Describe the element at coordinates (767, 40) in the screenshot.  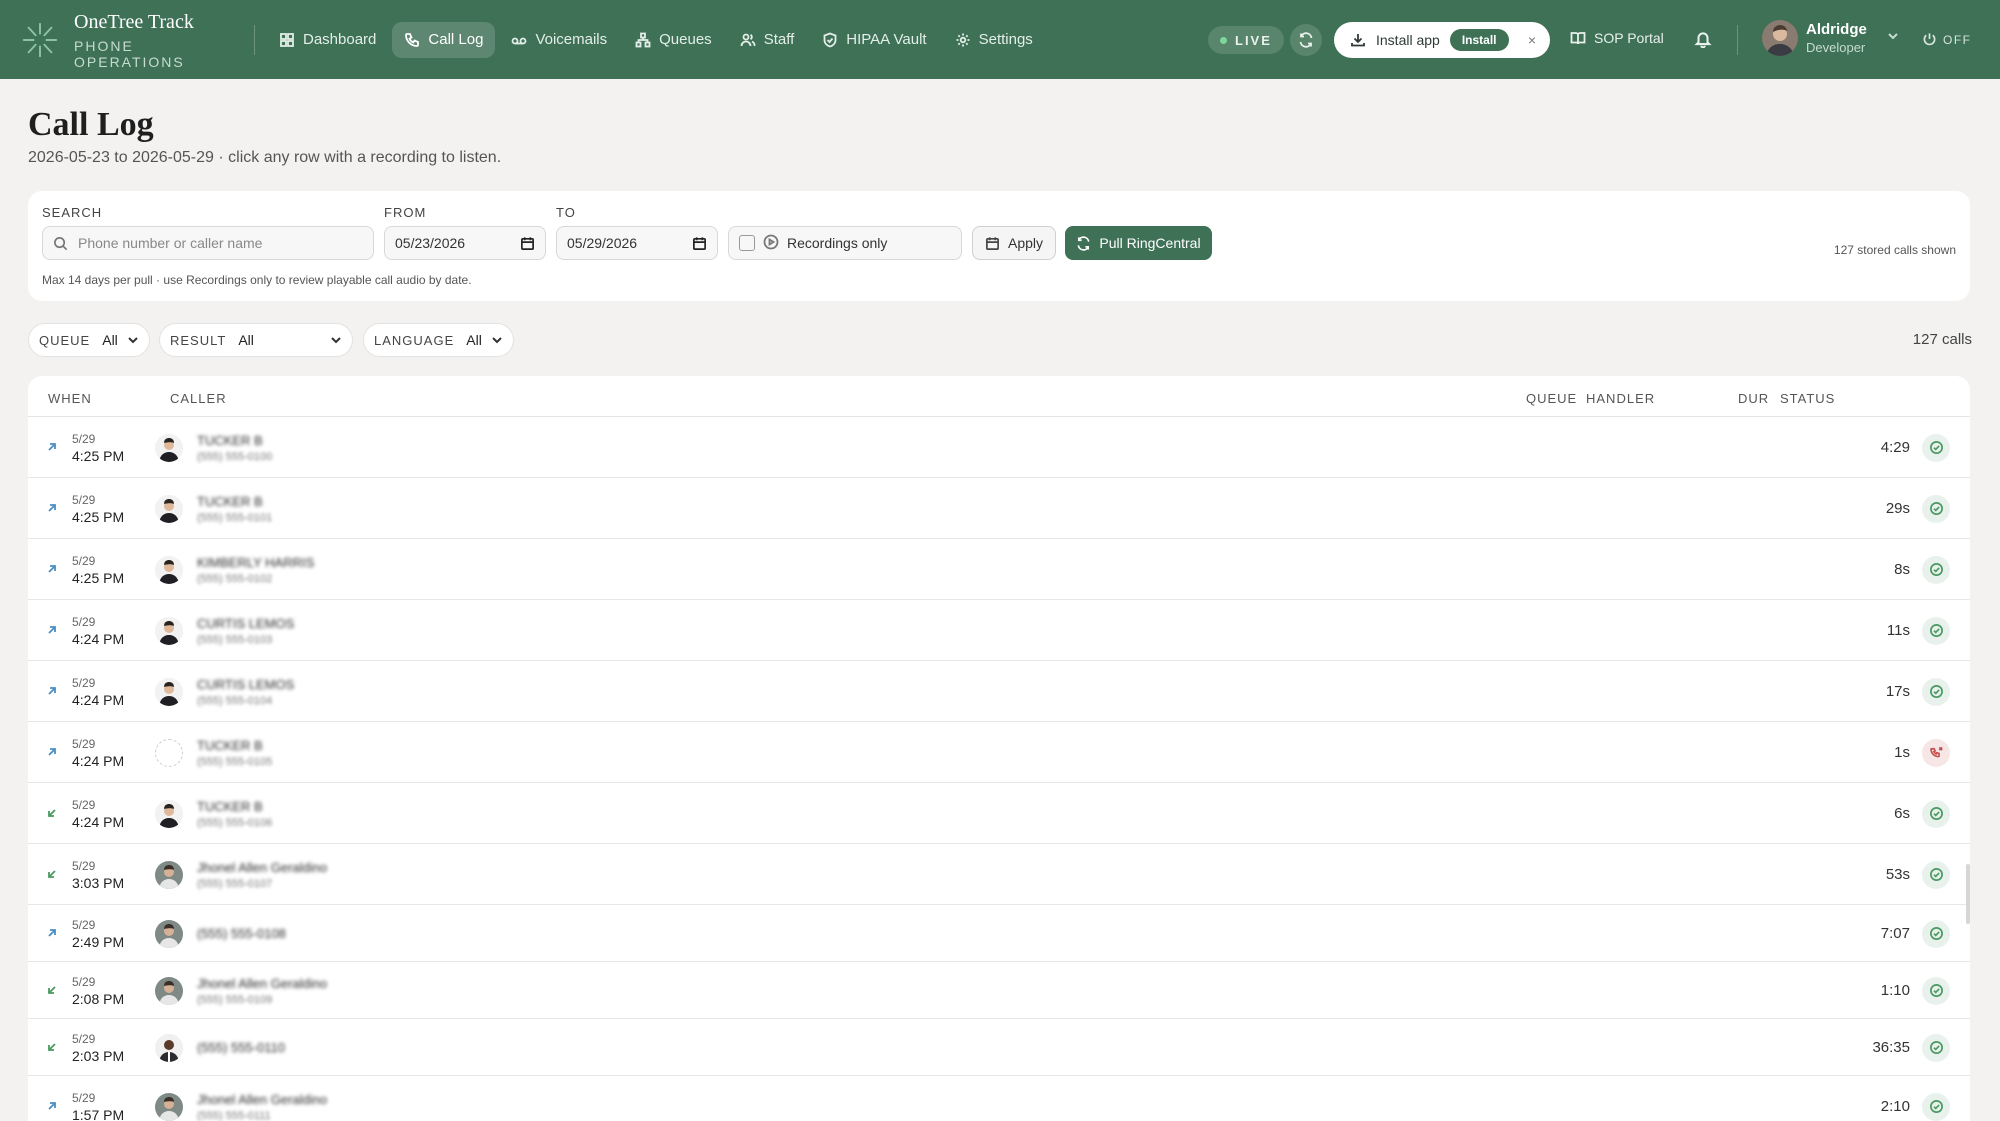
I see `nav-staff: Staff` at that location.